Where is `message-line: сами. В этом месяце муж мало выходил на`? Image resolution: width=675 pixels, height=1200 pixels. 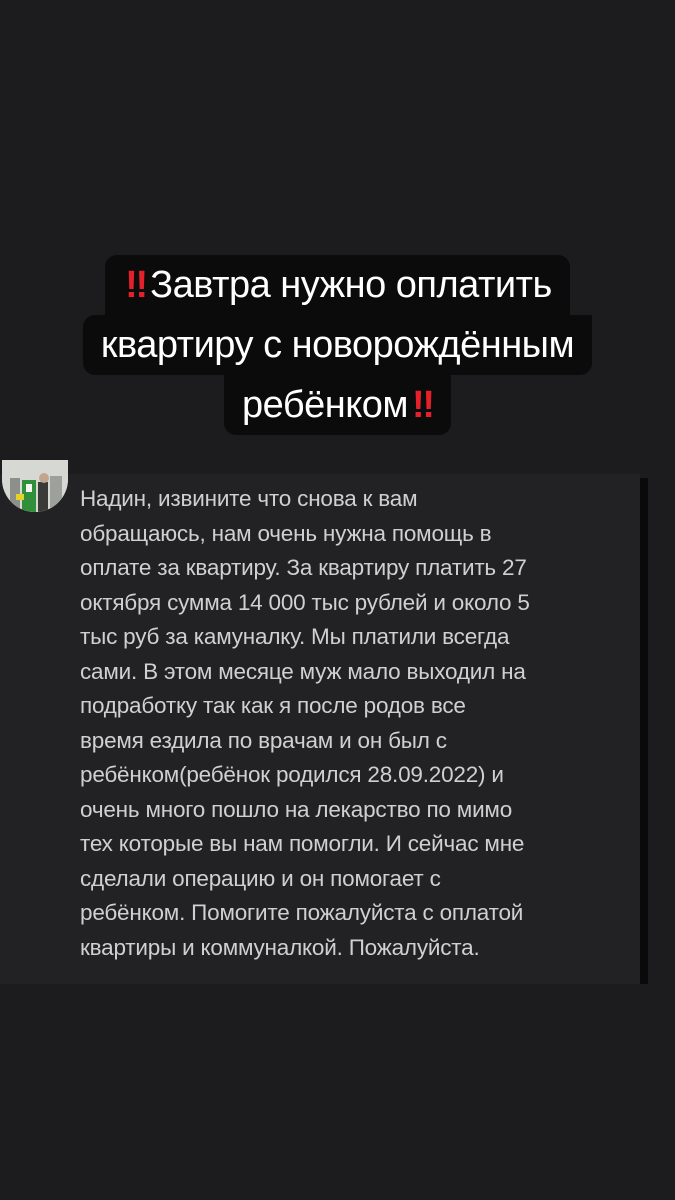
message-line: сами. В этом месяце муж мало выходил на is located at coordinates (303, 671).